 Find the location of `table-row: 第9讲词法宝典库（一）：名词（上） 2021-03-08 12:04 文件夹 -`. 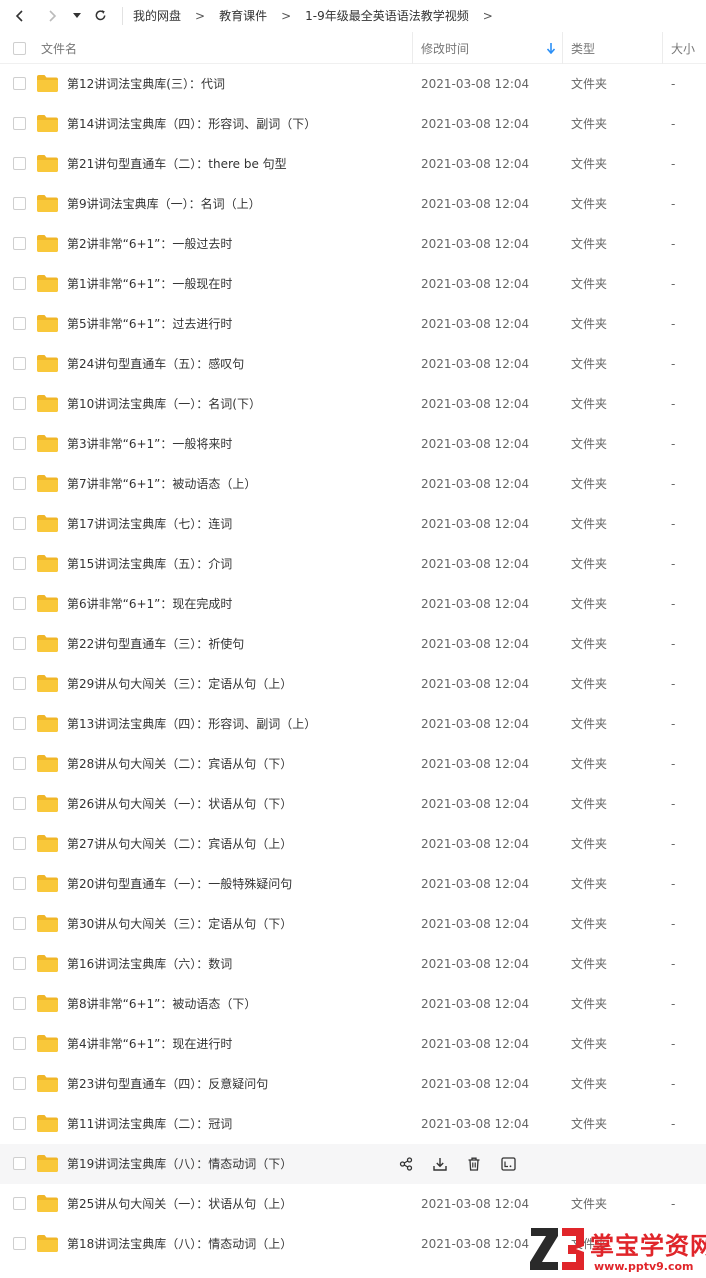

table-row: 第9讲词法宝典库（一）：名词（上） 2021-03-08 12:04 文件夹 - is located at coordinates (353, 204).